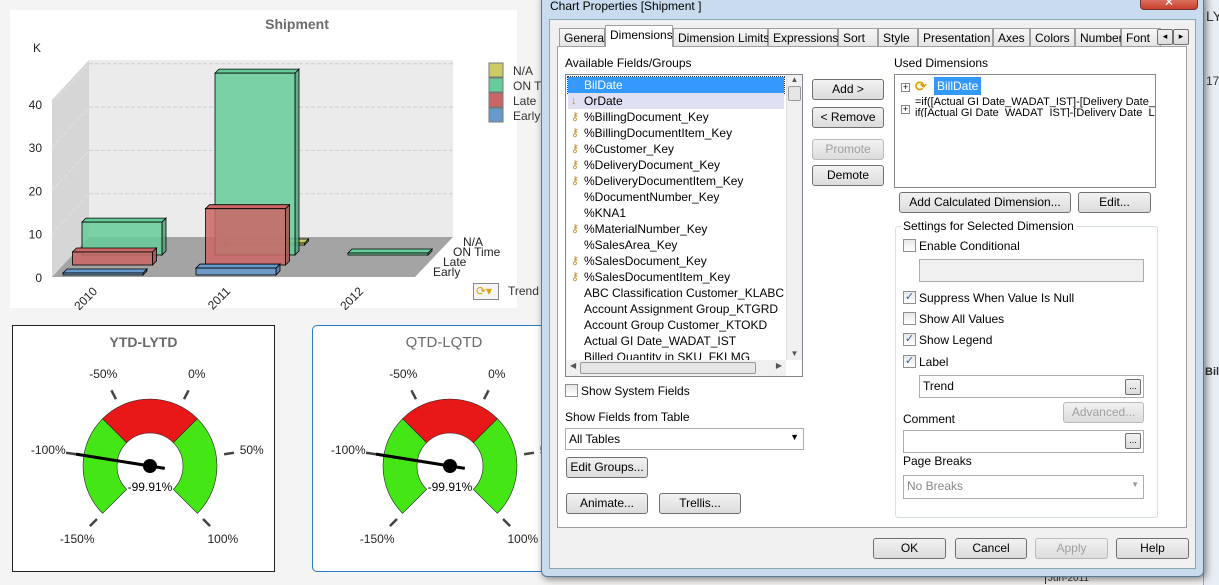 This screenshot has width=1219, height=585. What do you see at coordinates (1152, 548) in the screenshot?
I see `help-button: Help` at bounding box center [1152, 548].